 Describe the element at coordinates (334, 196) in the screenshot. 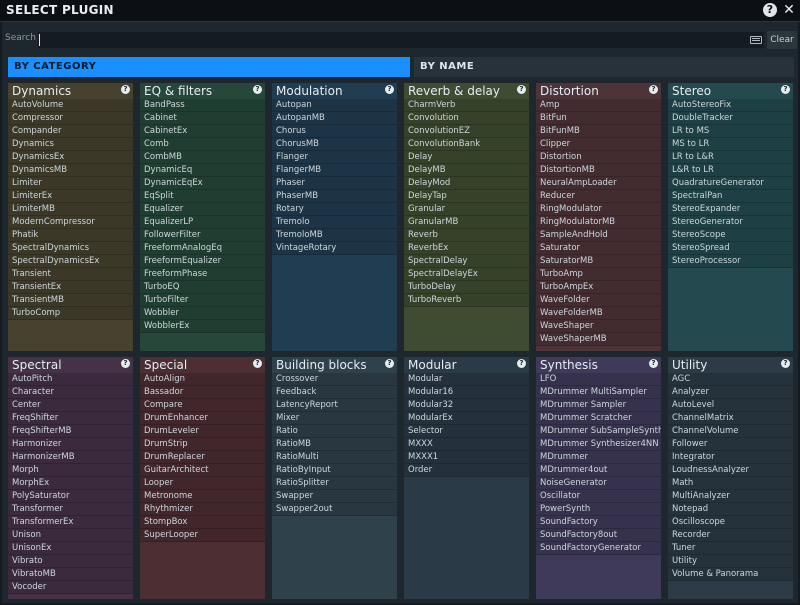

I see `plugin-item: PhaserMB` at that location.